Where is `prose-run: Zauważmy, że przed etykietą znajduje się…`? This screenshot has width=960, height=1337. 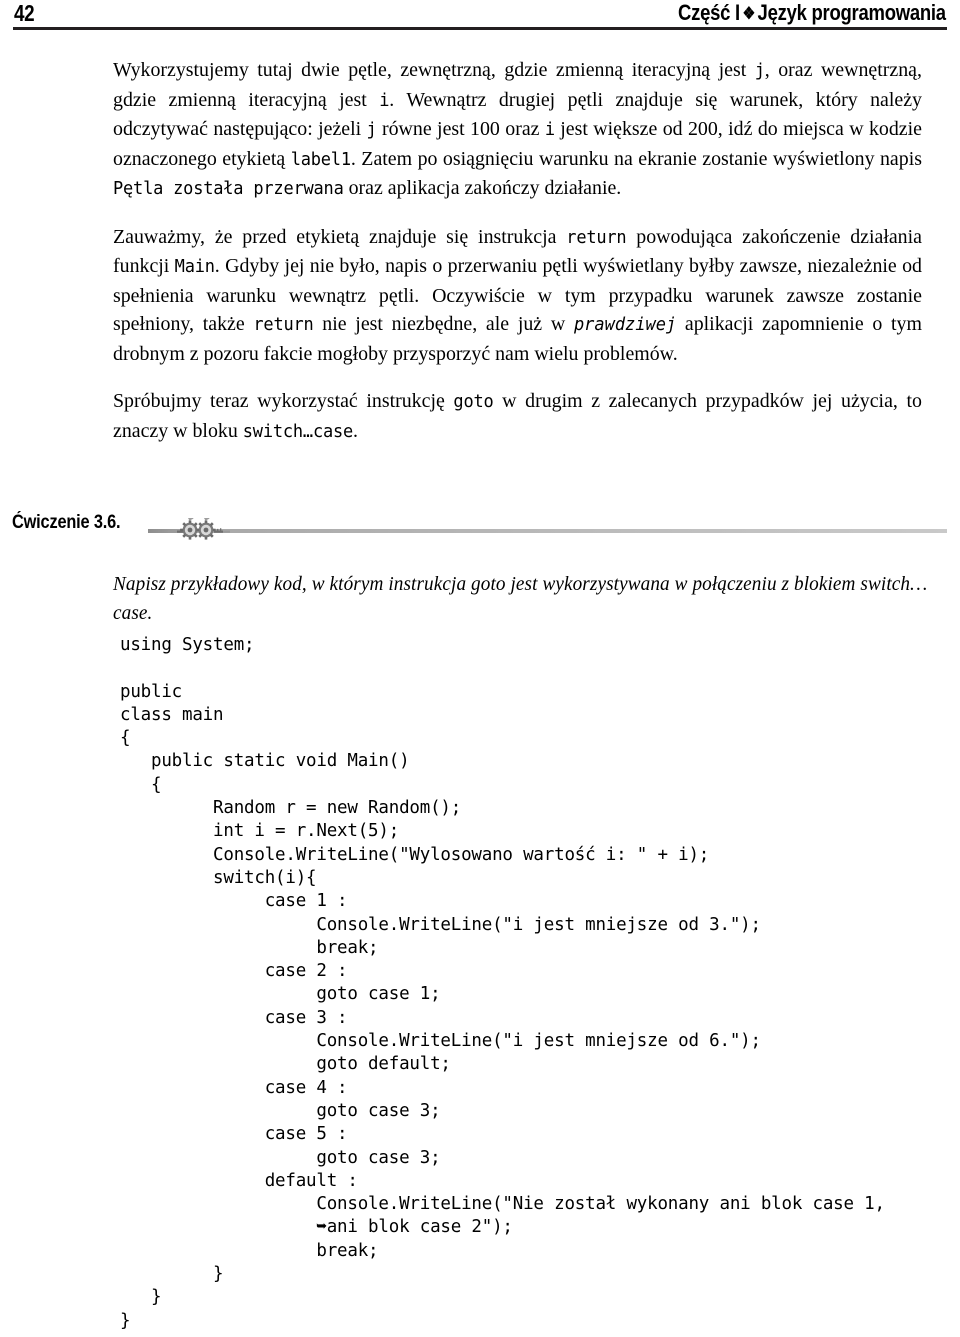 prose-run: Zauważmy, że przed etykietą znajduje się… is located at coordinates (340, 236).